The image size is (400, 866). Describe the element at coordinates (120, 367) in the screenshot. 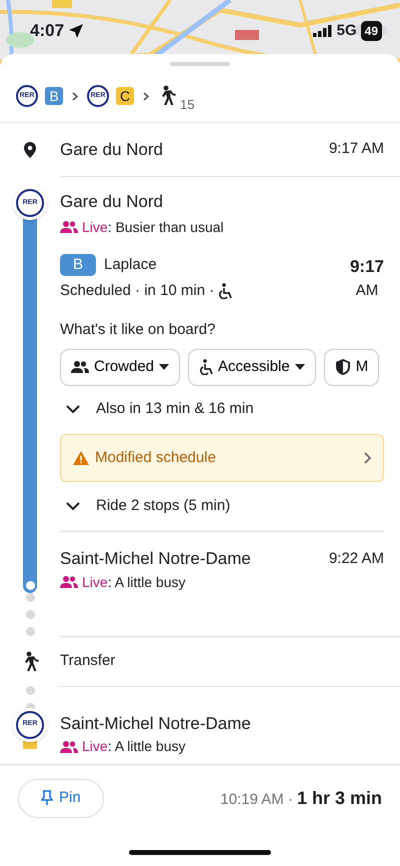

I see `feedback-chip: Crowded` at that location.